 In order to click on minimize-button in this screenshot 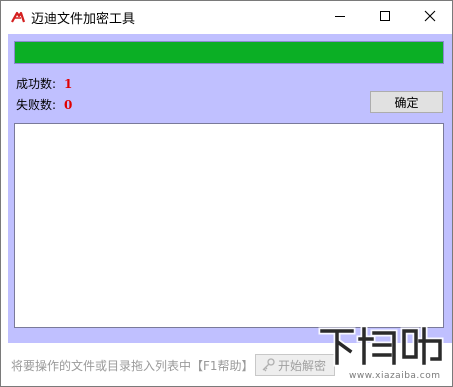, I will do `click(339, 16)`.